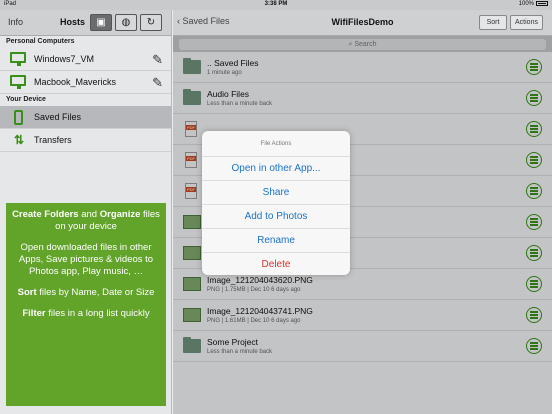 This screenshot has width=552, height=414. What do you see at coordinates (526, 22) in the screenshot?
I see `actions-button: Actions` at bounding box center [526, 22].